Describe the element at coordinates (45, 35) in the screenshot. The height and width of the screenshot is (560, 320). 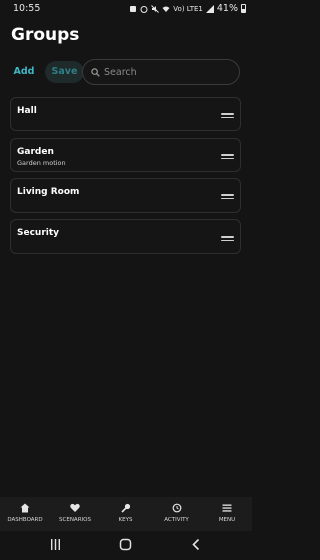
I see `page-title: Groups` at that location.